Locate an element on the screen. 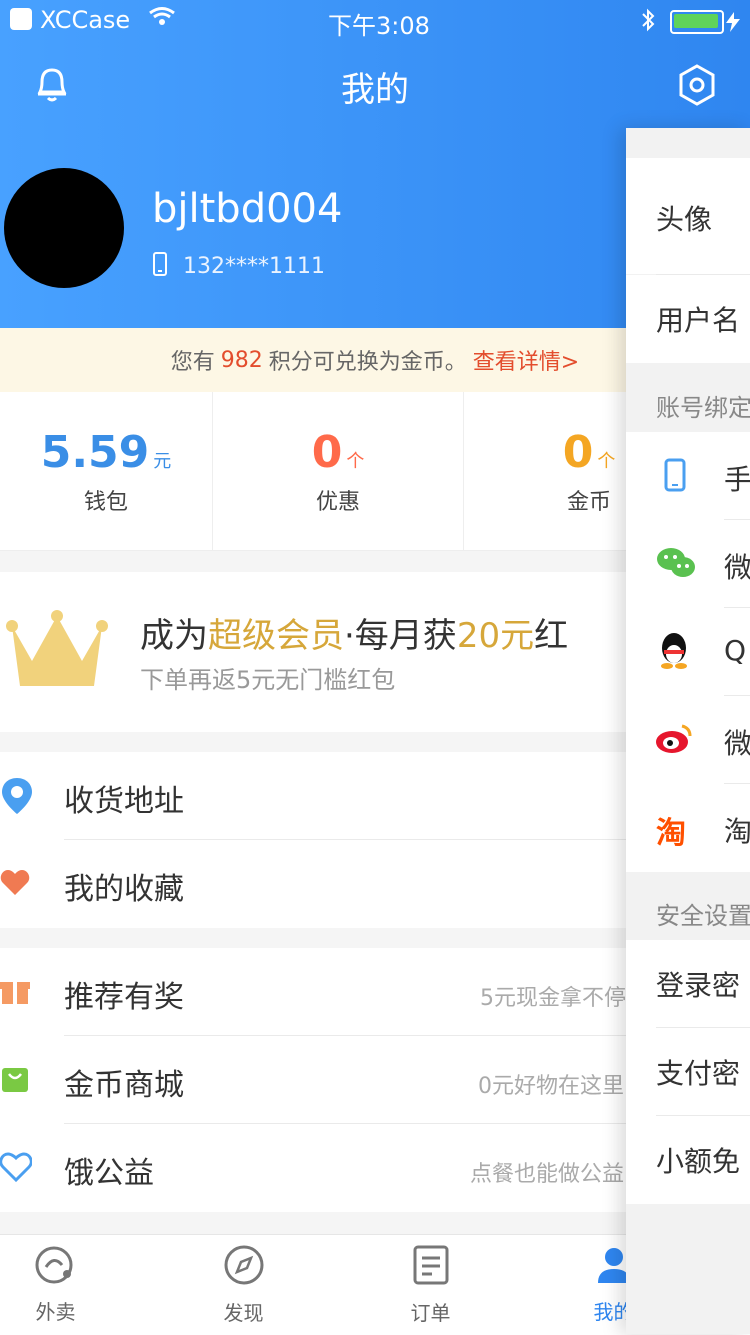 This screenshot has height=1335, width=750. points-value: 982 is located at coordinates (241, 360).